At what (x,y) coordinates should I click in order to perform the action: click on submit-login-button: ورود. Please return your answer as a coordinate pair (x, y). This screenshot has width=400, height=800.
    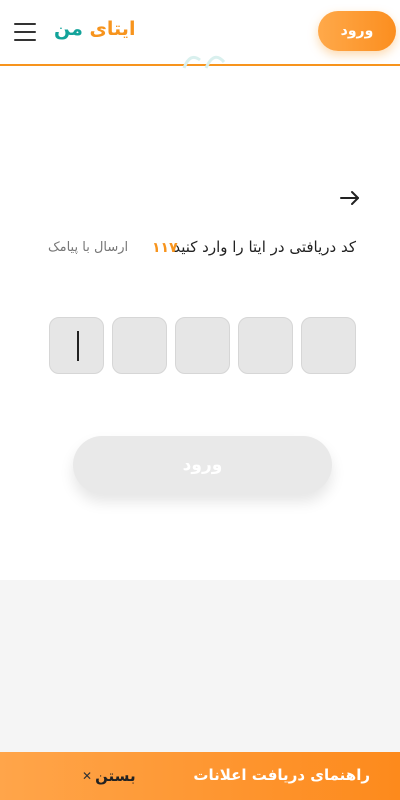
    Looking at the image, I should click on (202, 465).